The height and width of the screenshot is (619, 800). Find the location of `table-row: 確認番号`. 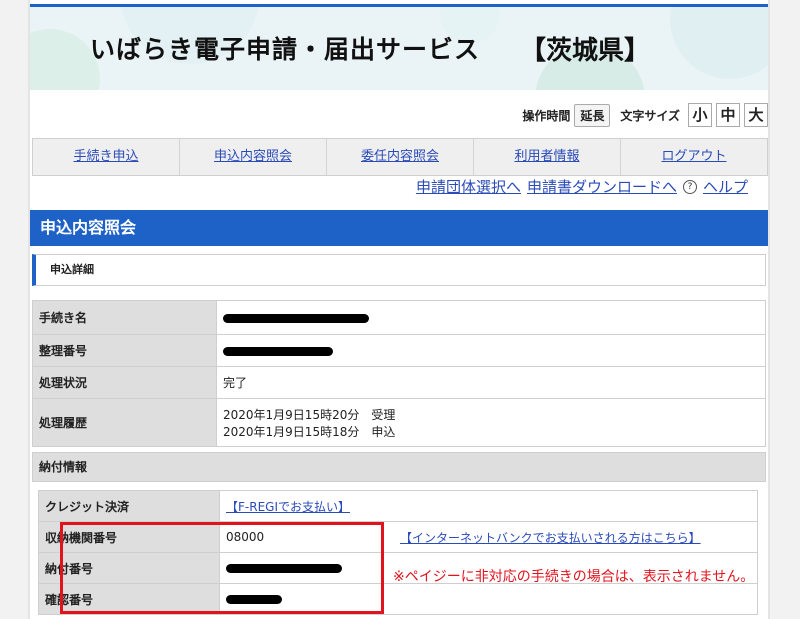

table-row: 確認番号 is located at coordinates (398, 599).